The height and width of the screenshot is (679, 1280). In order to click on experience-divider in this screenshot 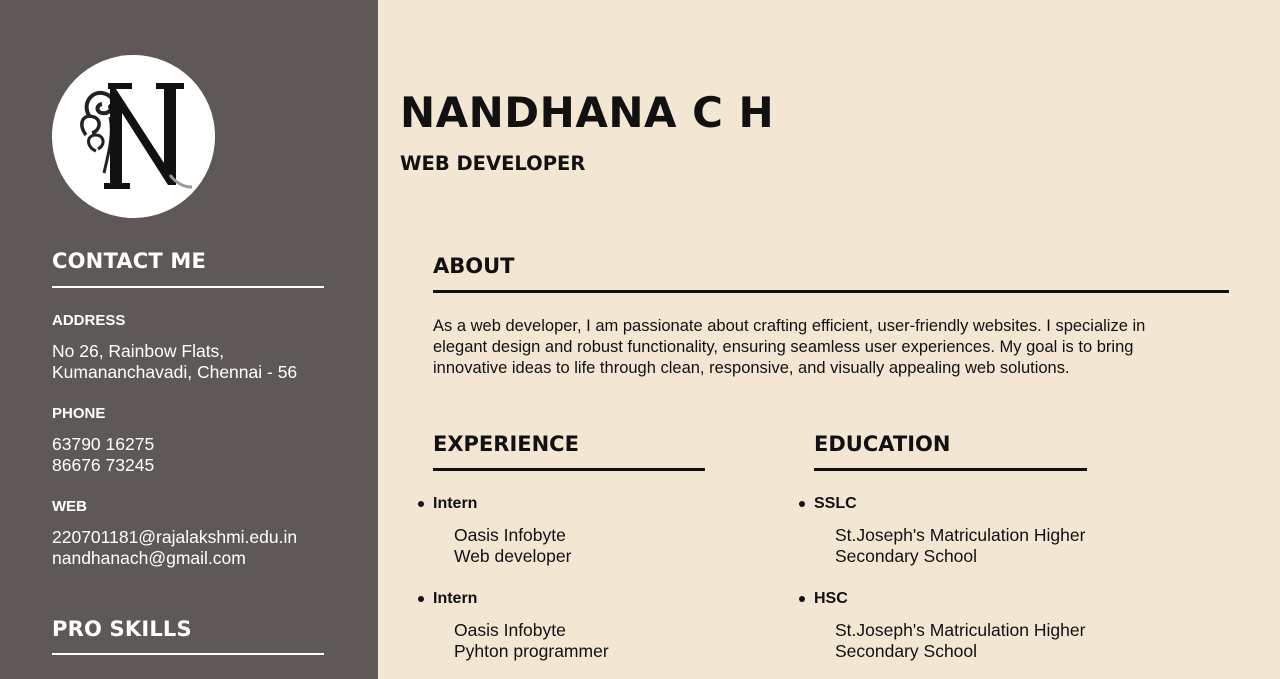, I will do `click(569, 469)`.